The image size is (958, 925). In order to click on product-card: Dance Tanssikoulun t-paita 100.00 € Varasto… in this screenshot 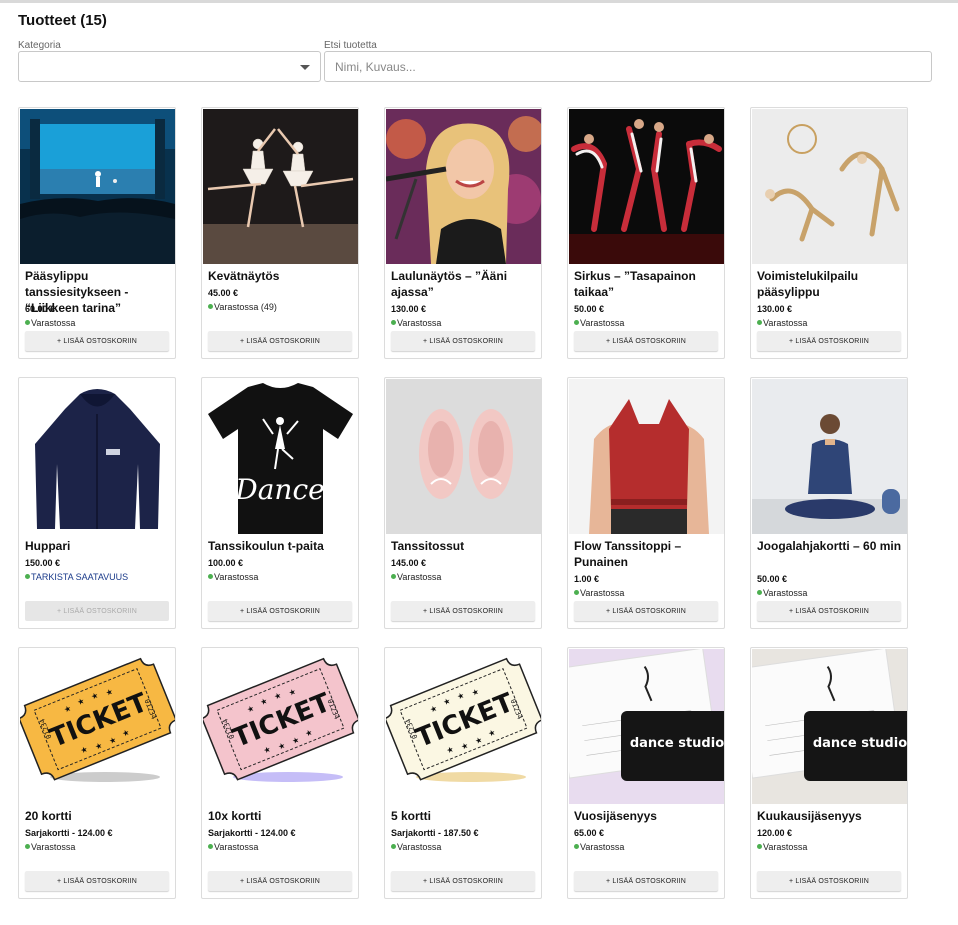, I will do `click(280, 503)`.